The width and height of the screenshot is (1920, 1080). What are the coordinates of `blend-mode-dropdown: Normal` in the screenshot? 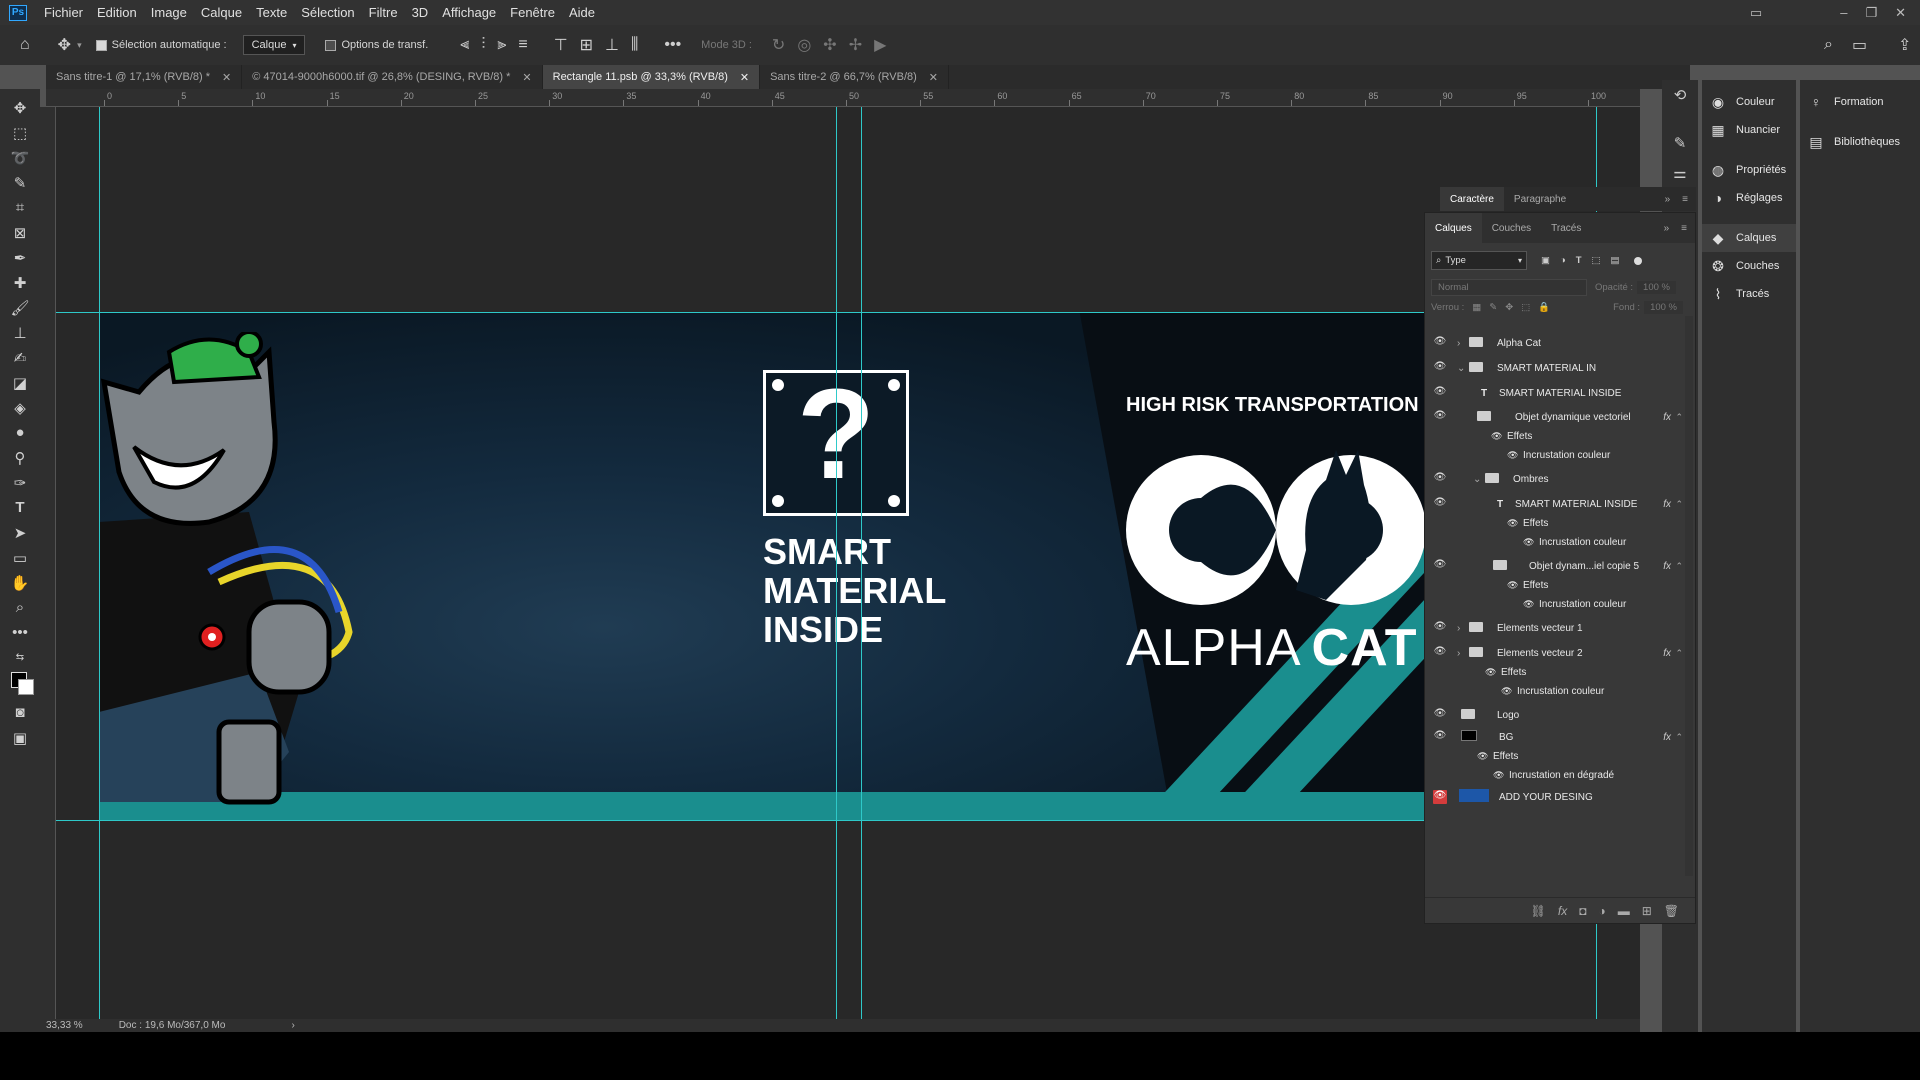 It's located at (1509, 287).